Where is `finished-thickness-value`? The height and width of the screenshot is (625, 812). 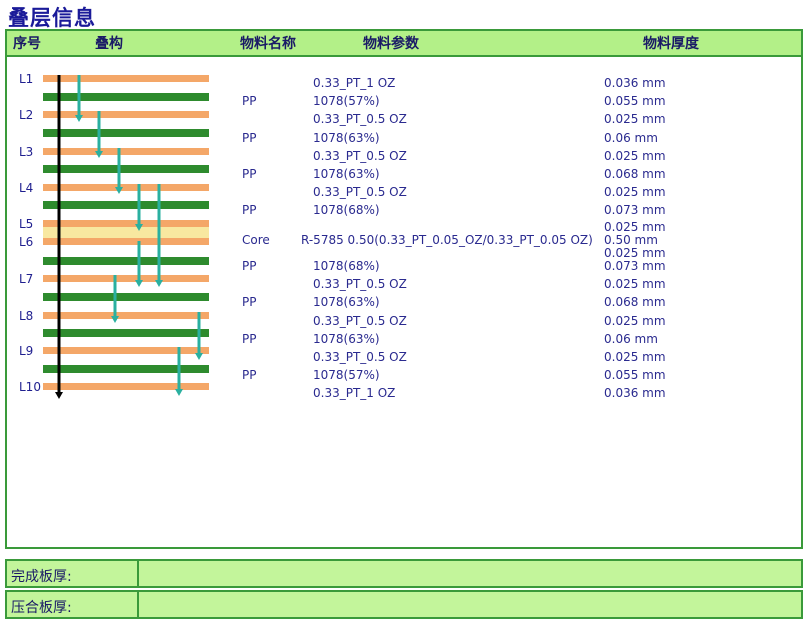
finished-thickness-value is located at coordinates (470, 573).